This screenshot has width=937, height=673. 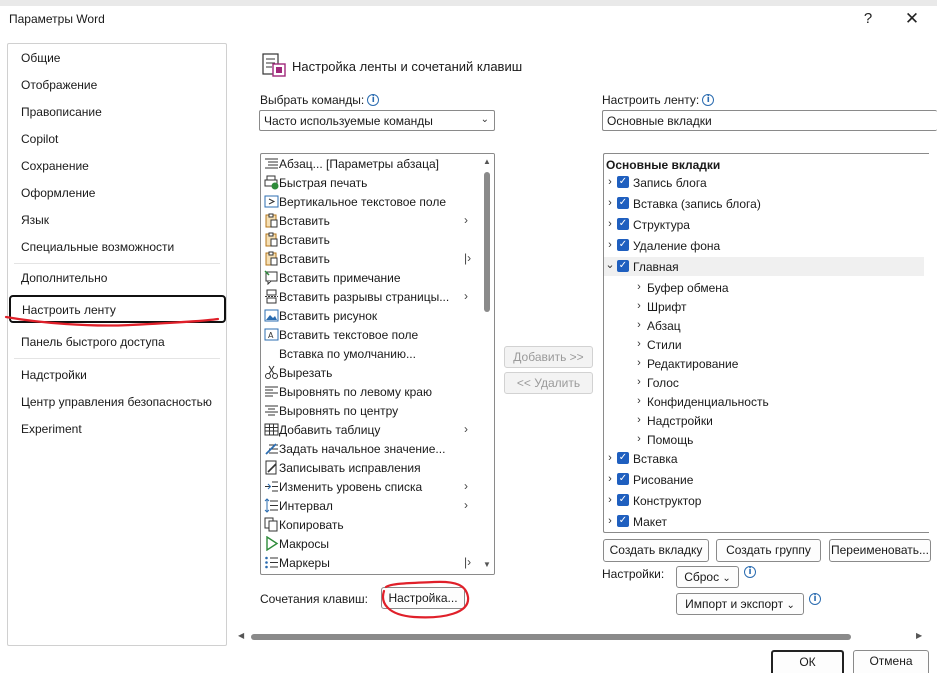 What do you see at coordinates (370, 467) in the screenshot?
I see `list-item: Записывать исправления` at bounding box center [370, 467].